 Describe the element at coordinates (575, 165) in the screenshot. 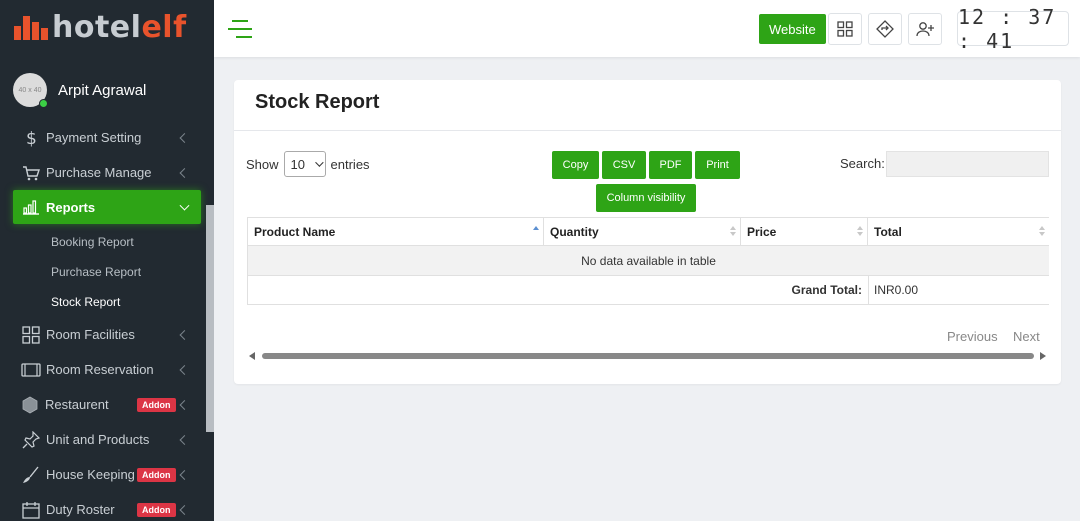

I see `copy-button: Copy` at that location.